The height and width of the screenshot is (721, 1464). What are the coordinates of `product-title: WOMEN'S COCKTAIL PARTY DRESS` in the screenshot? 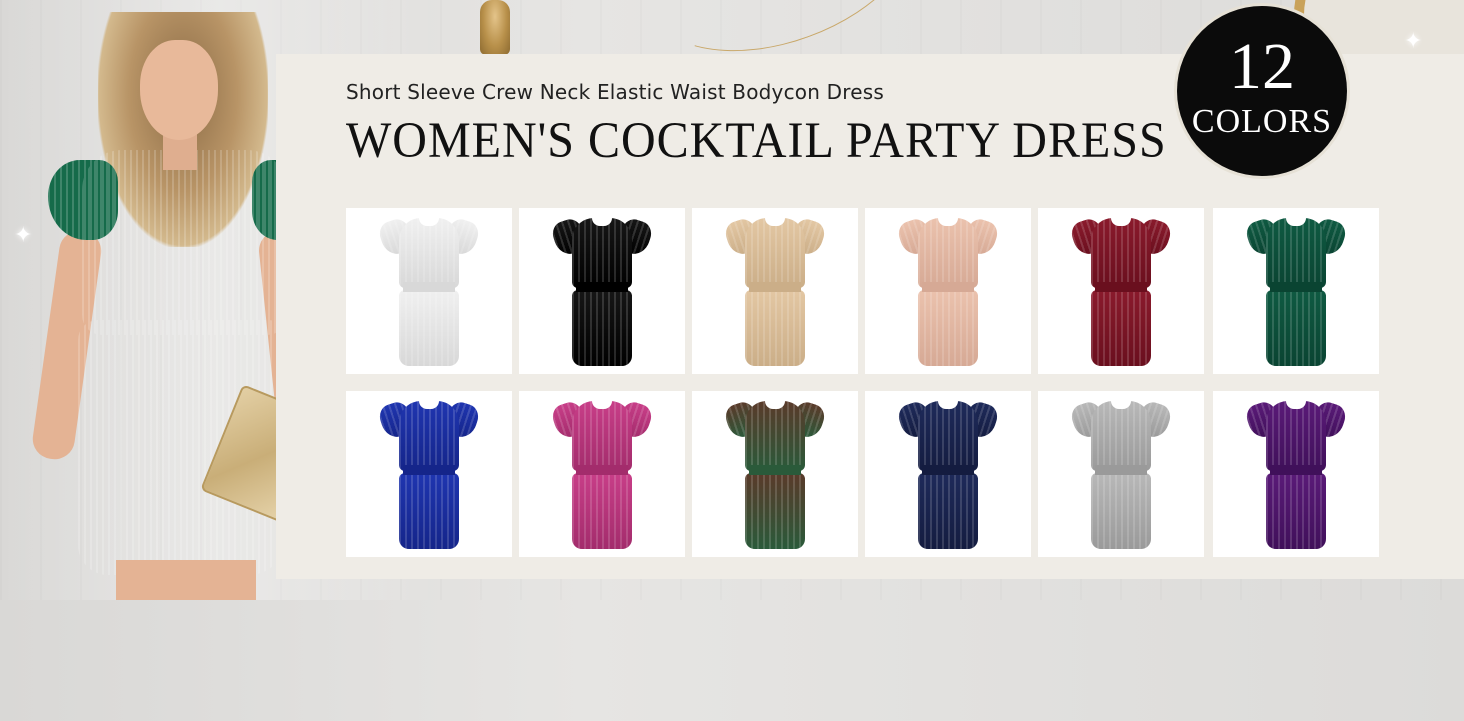 It's located at (756, 141).